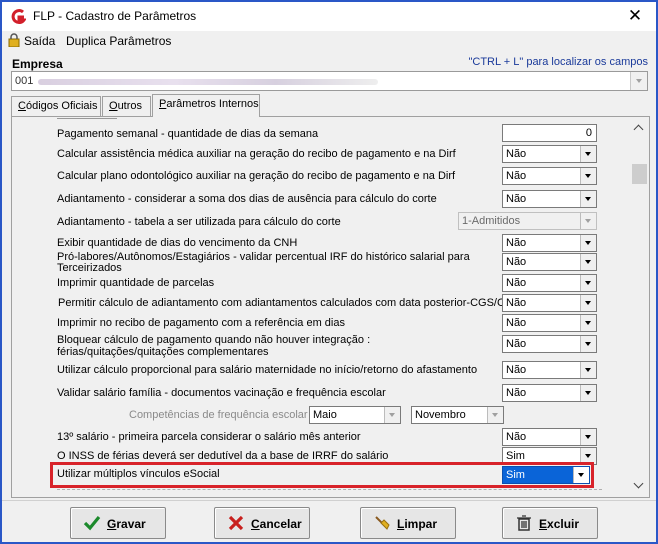 Image resolution: width=658 pixels, height=544 pixels. I want to click on close-button: ✕, so click(635, 16).